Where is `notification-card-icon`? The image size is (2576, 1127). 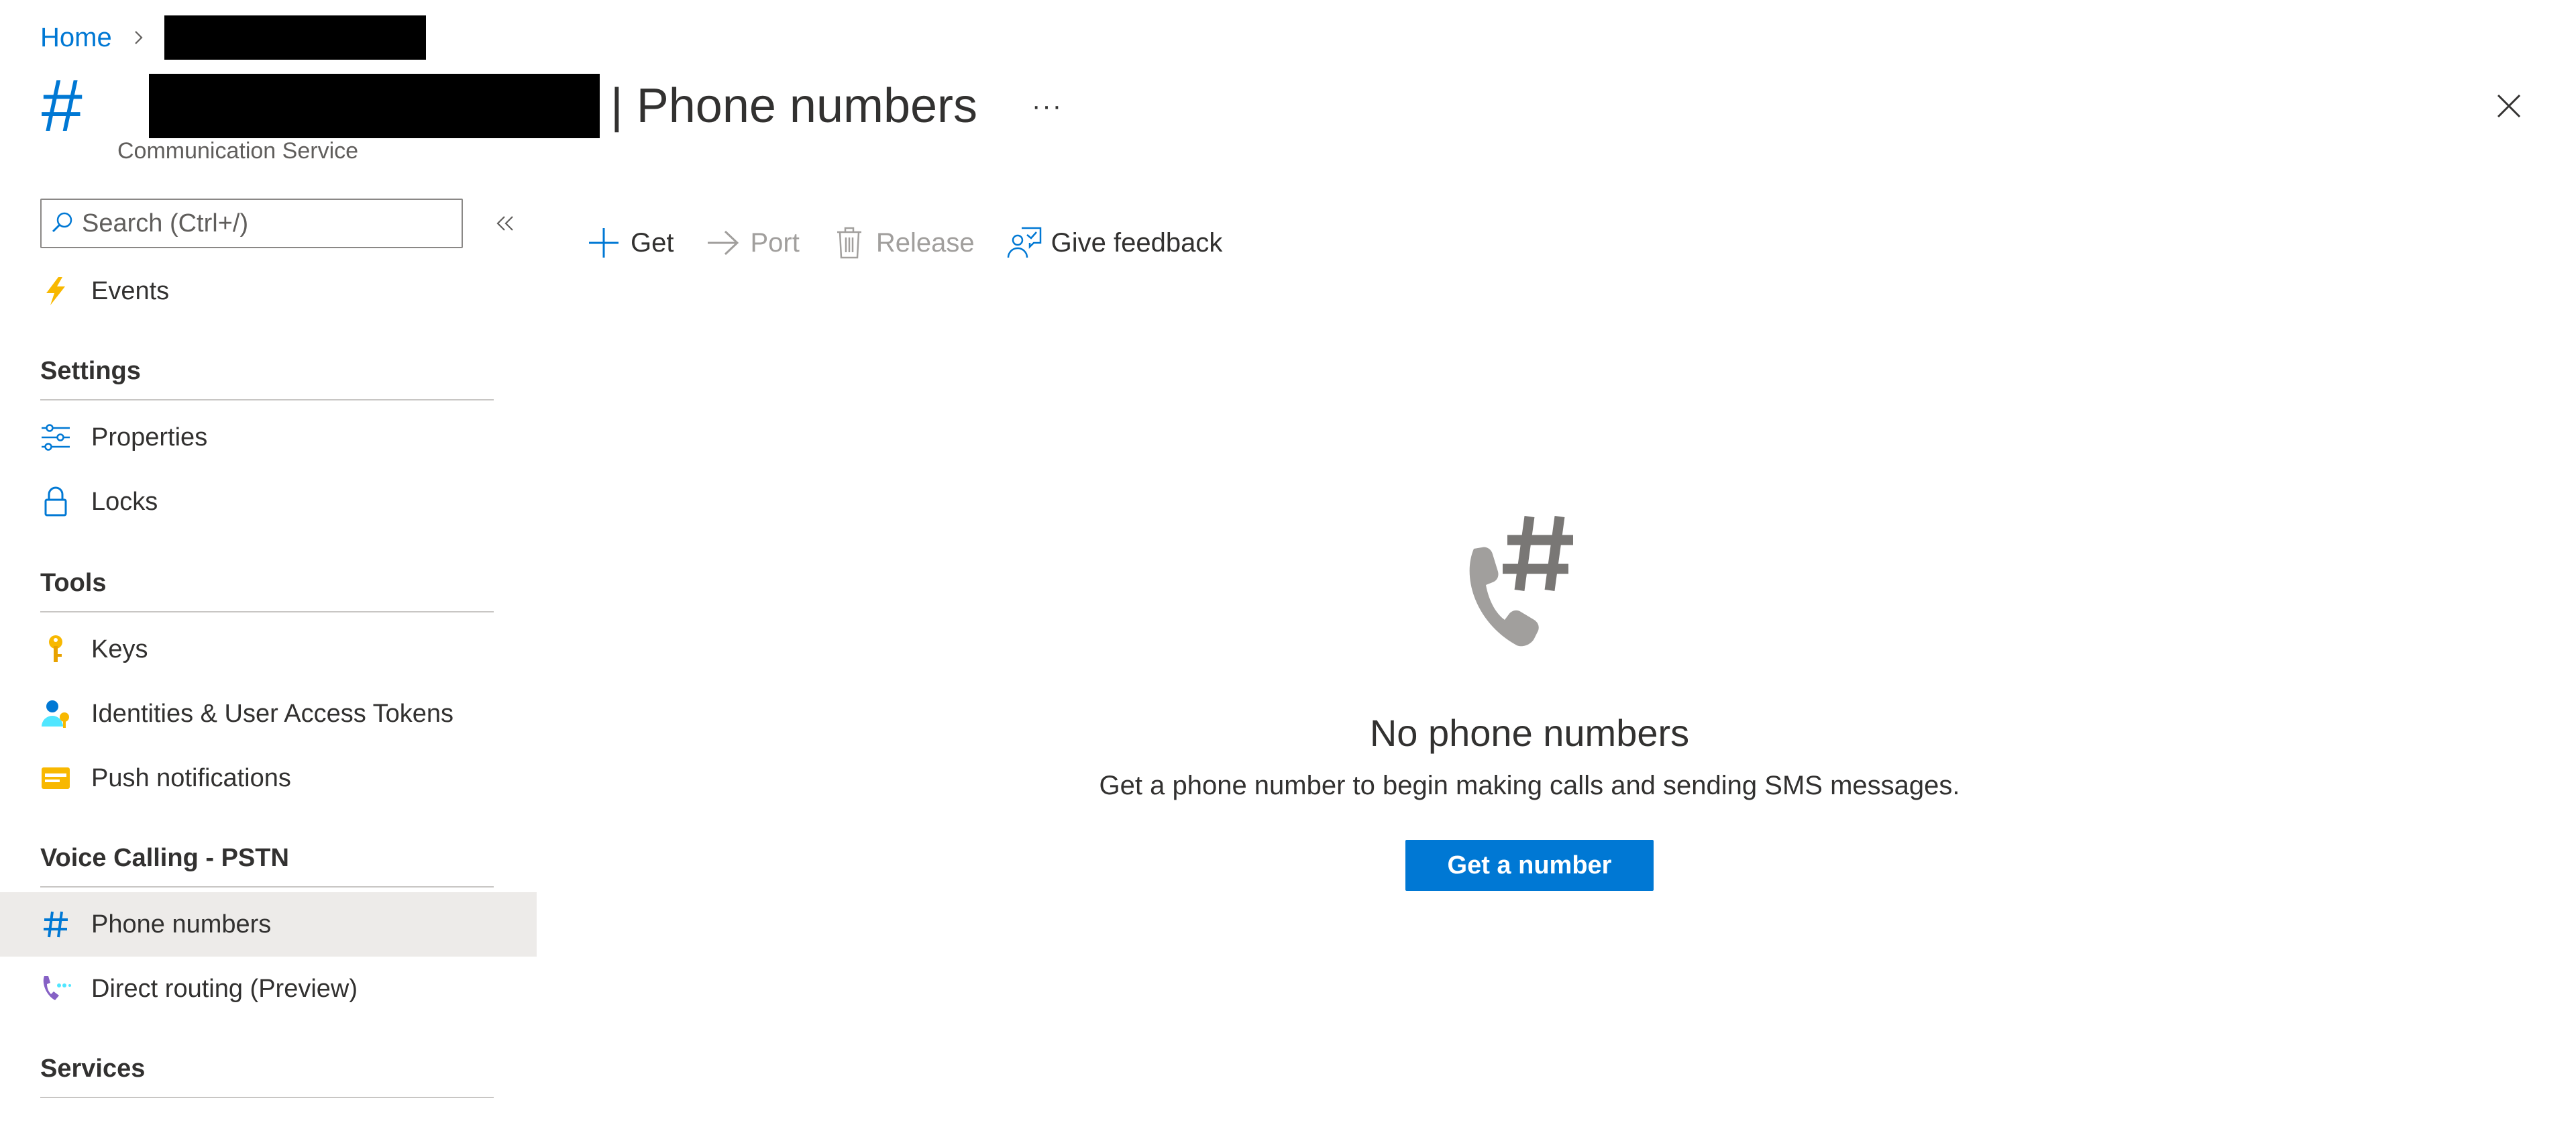
notification-card-icon is located at coordinates (55, 778).